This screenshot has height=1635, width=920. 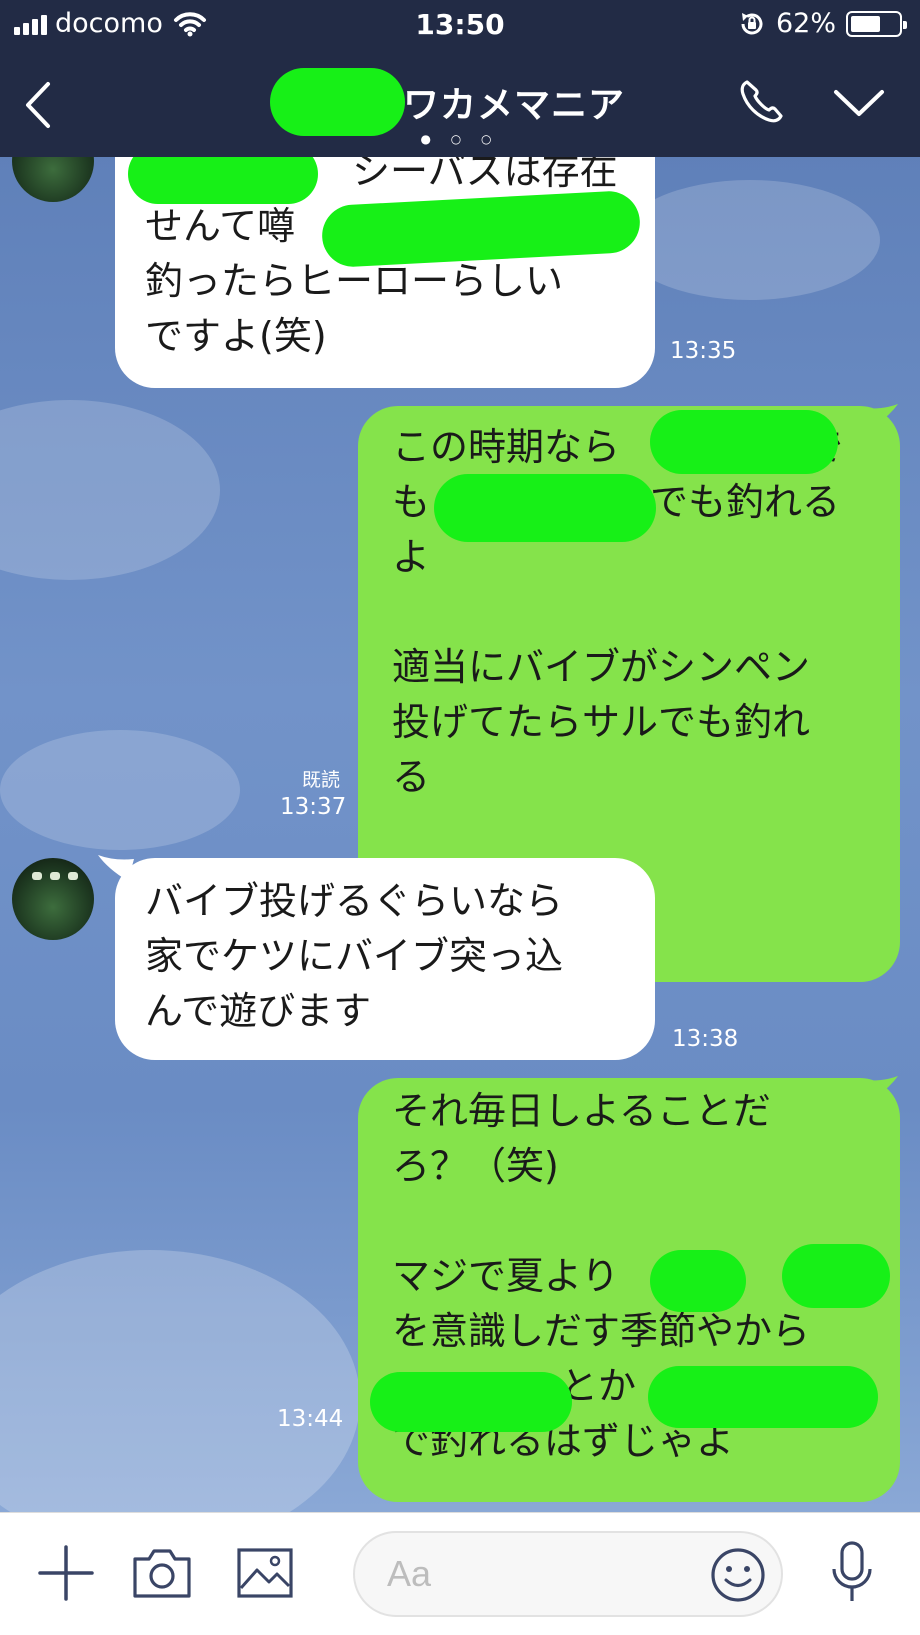 What do you see at coordinates (752, 23) in the screenshot?
I see `rotation-lock-icon` at bounding box center [752, 23].